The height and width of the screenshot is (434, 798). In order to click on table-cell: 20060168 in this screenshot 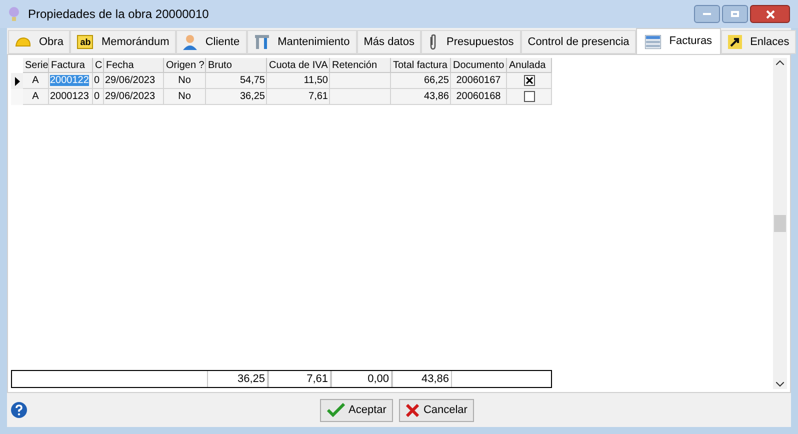, I will do `click(479, 97)`.